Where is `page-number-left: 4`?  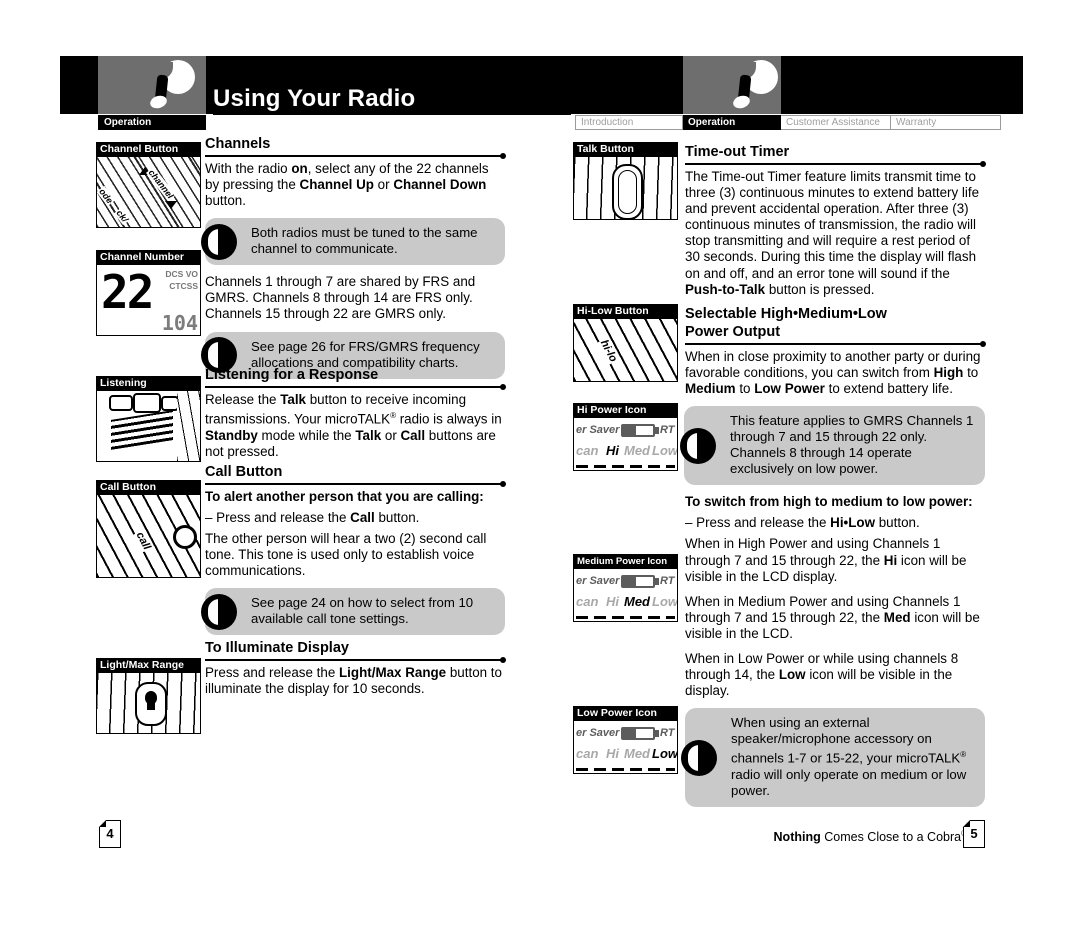
page-number-left: 4 is located at coordinates (109, 833).